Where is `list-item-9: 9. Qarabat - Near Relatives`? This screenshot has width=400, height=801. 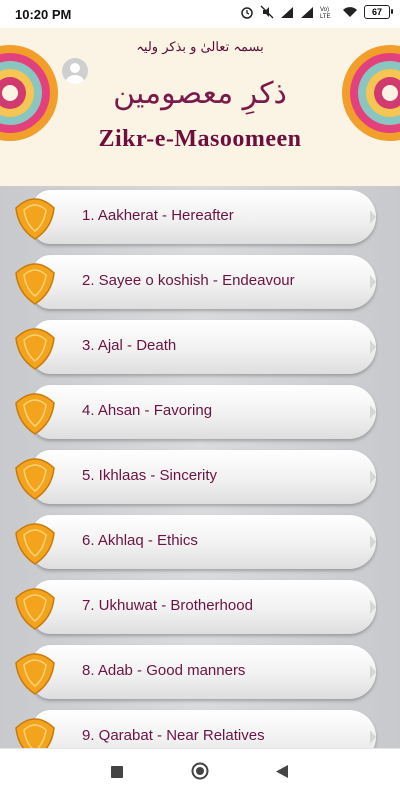
list-item-9: 9. Qarabat - Near Relatives is located at coordinates (194, 729).